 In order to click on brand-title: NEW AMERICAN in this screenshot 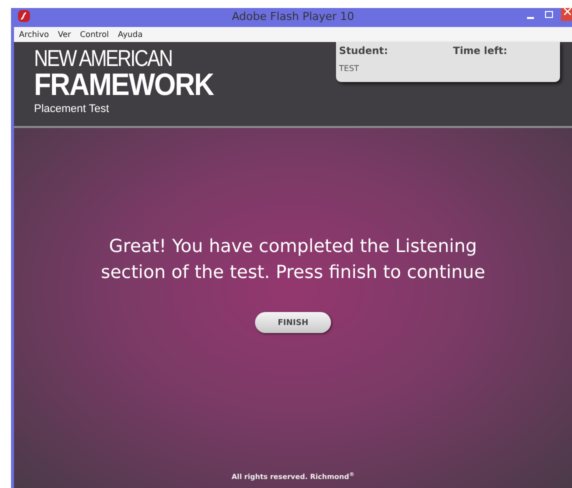, I will do `click(103, 58)`.